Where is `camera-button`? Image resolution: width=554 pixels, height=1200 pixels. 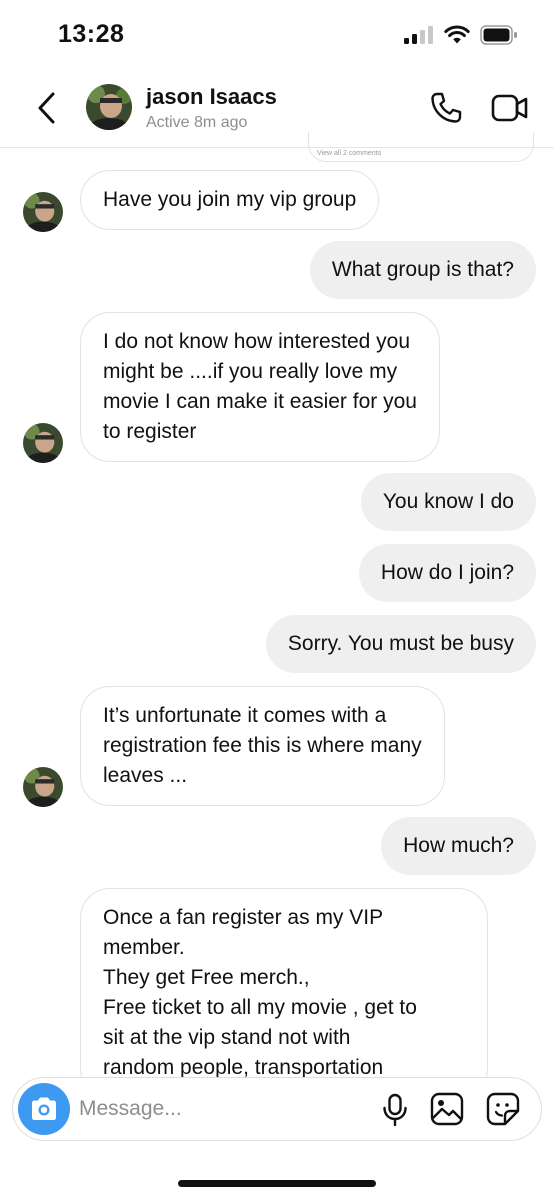
camera-button is located at coordinates (44, 1109).